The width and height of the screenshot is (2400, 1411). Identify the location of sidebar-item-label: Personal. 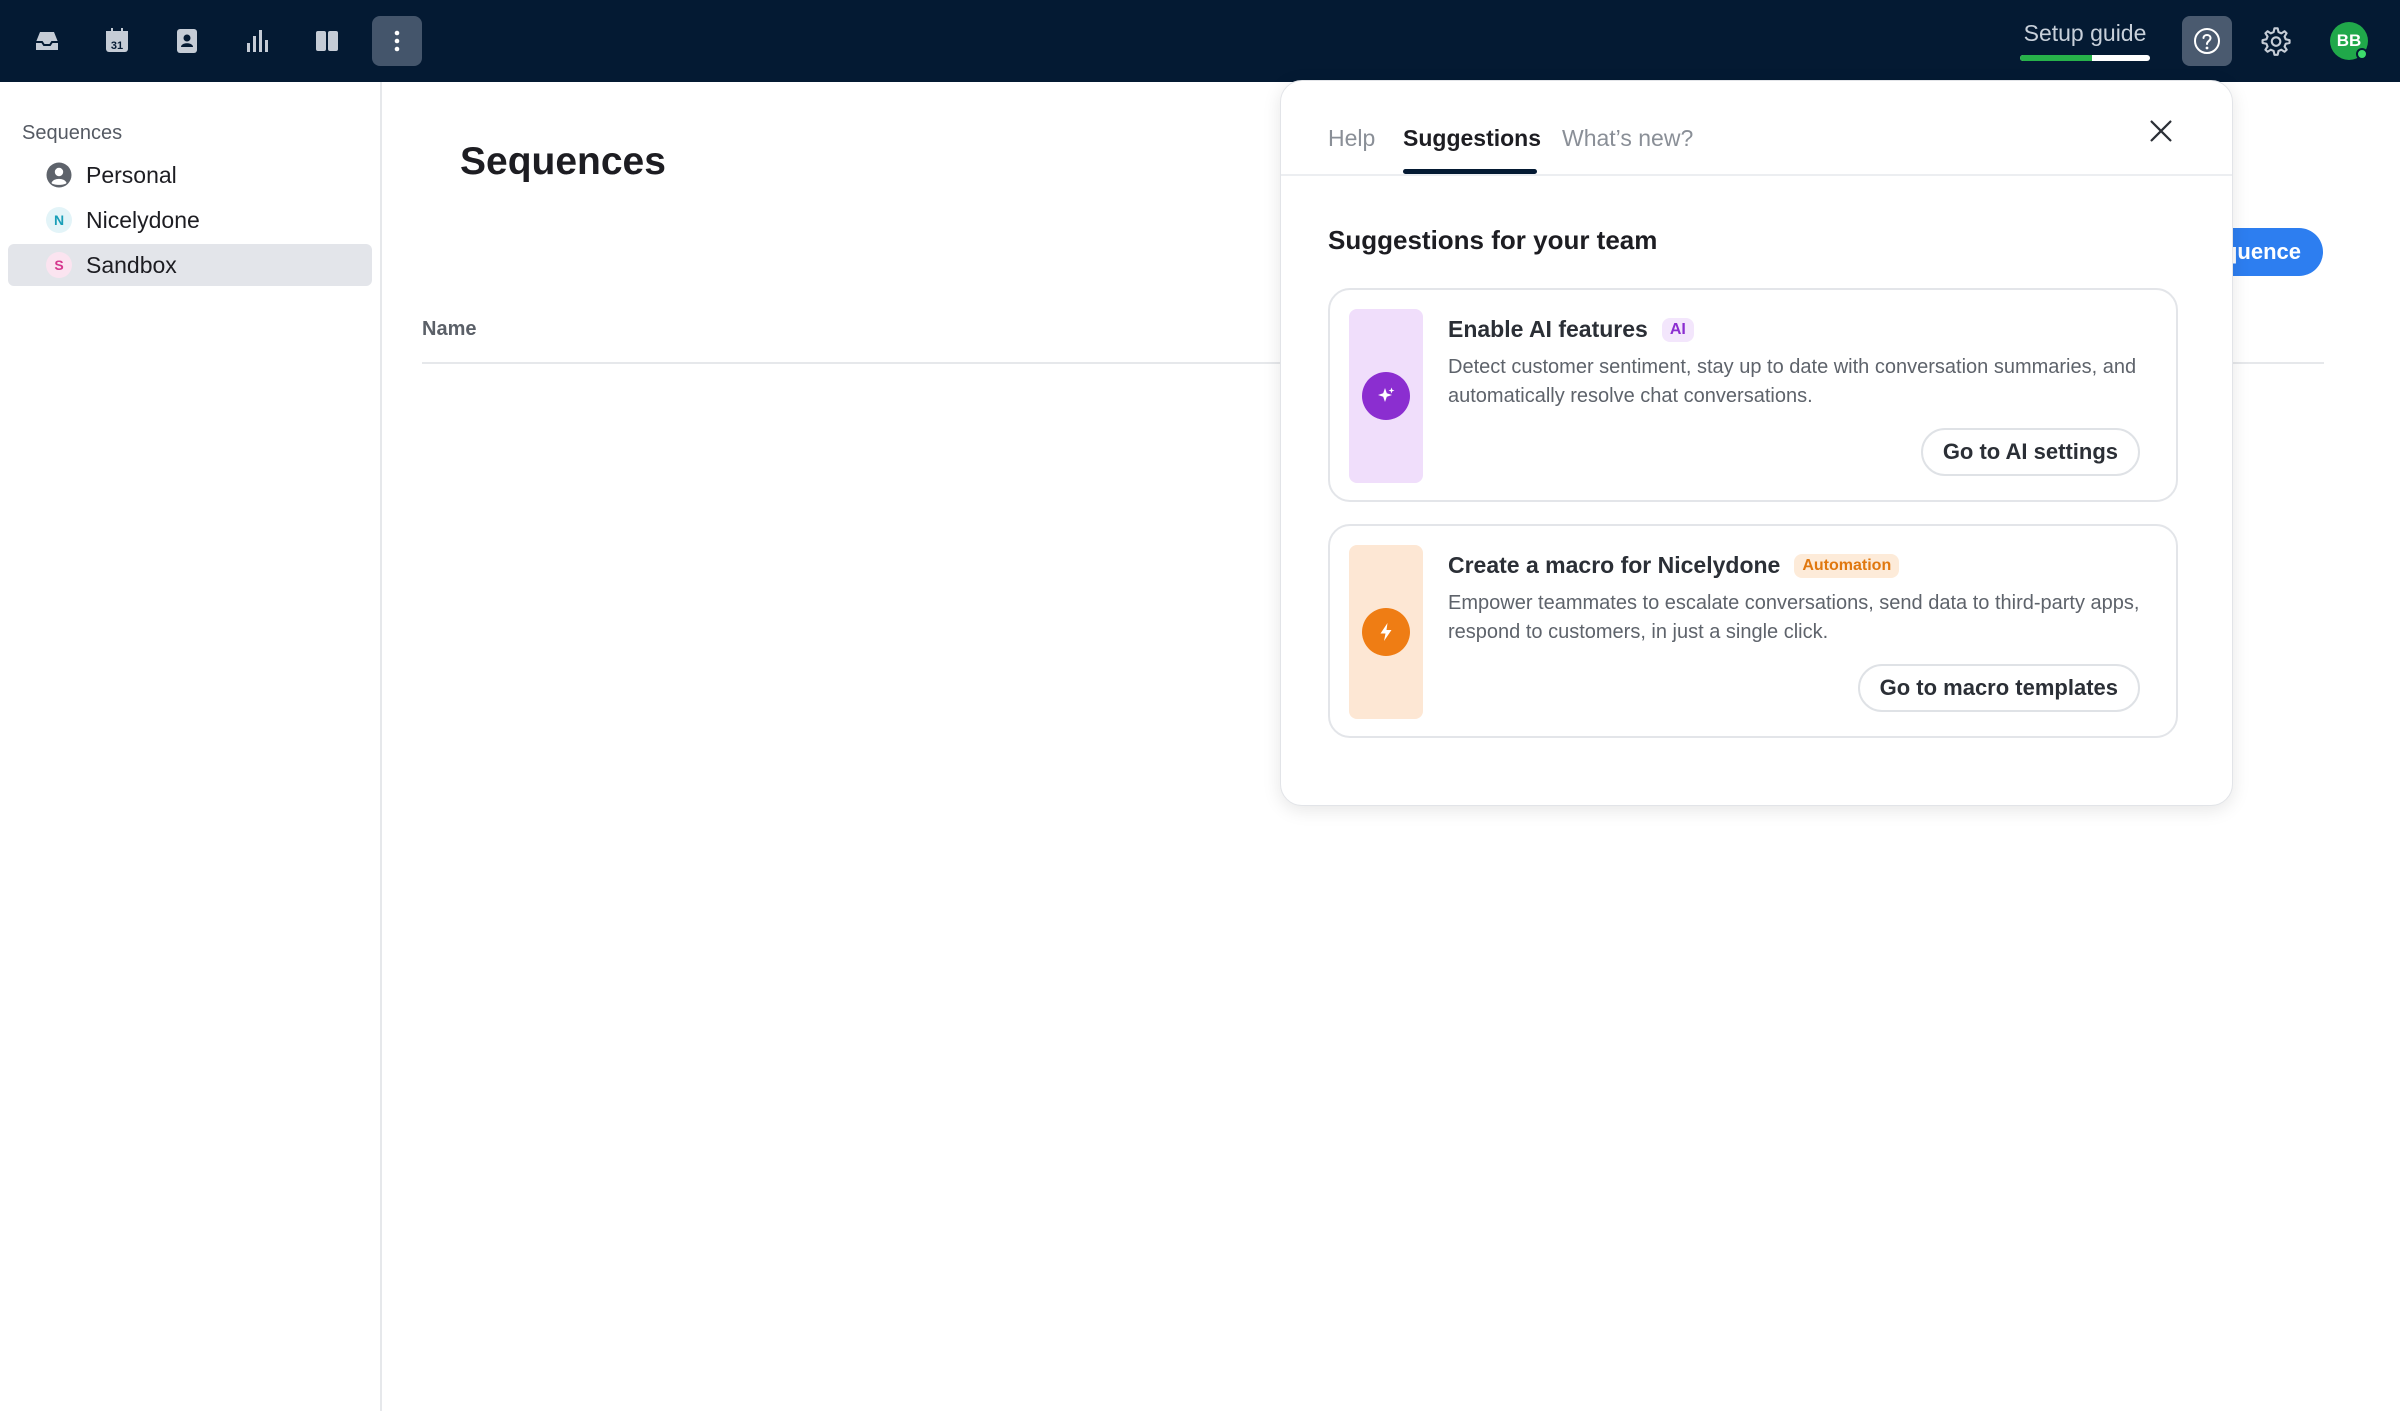
(131, 174).